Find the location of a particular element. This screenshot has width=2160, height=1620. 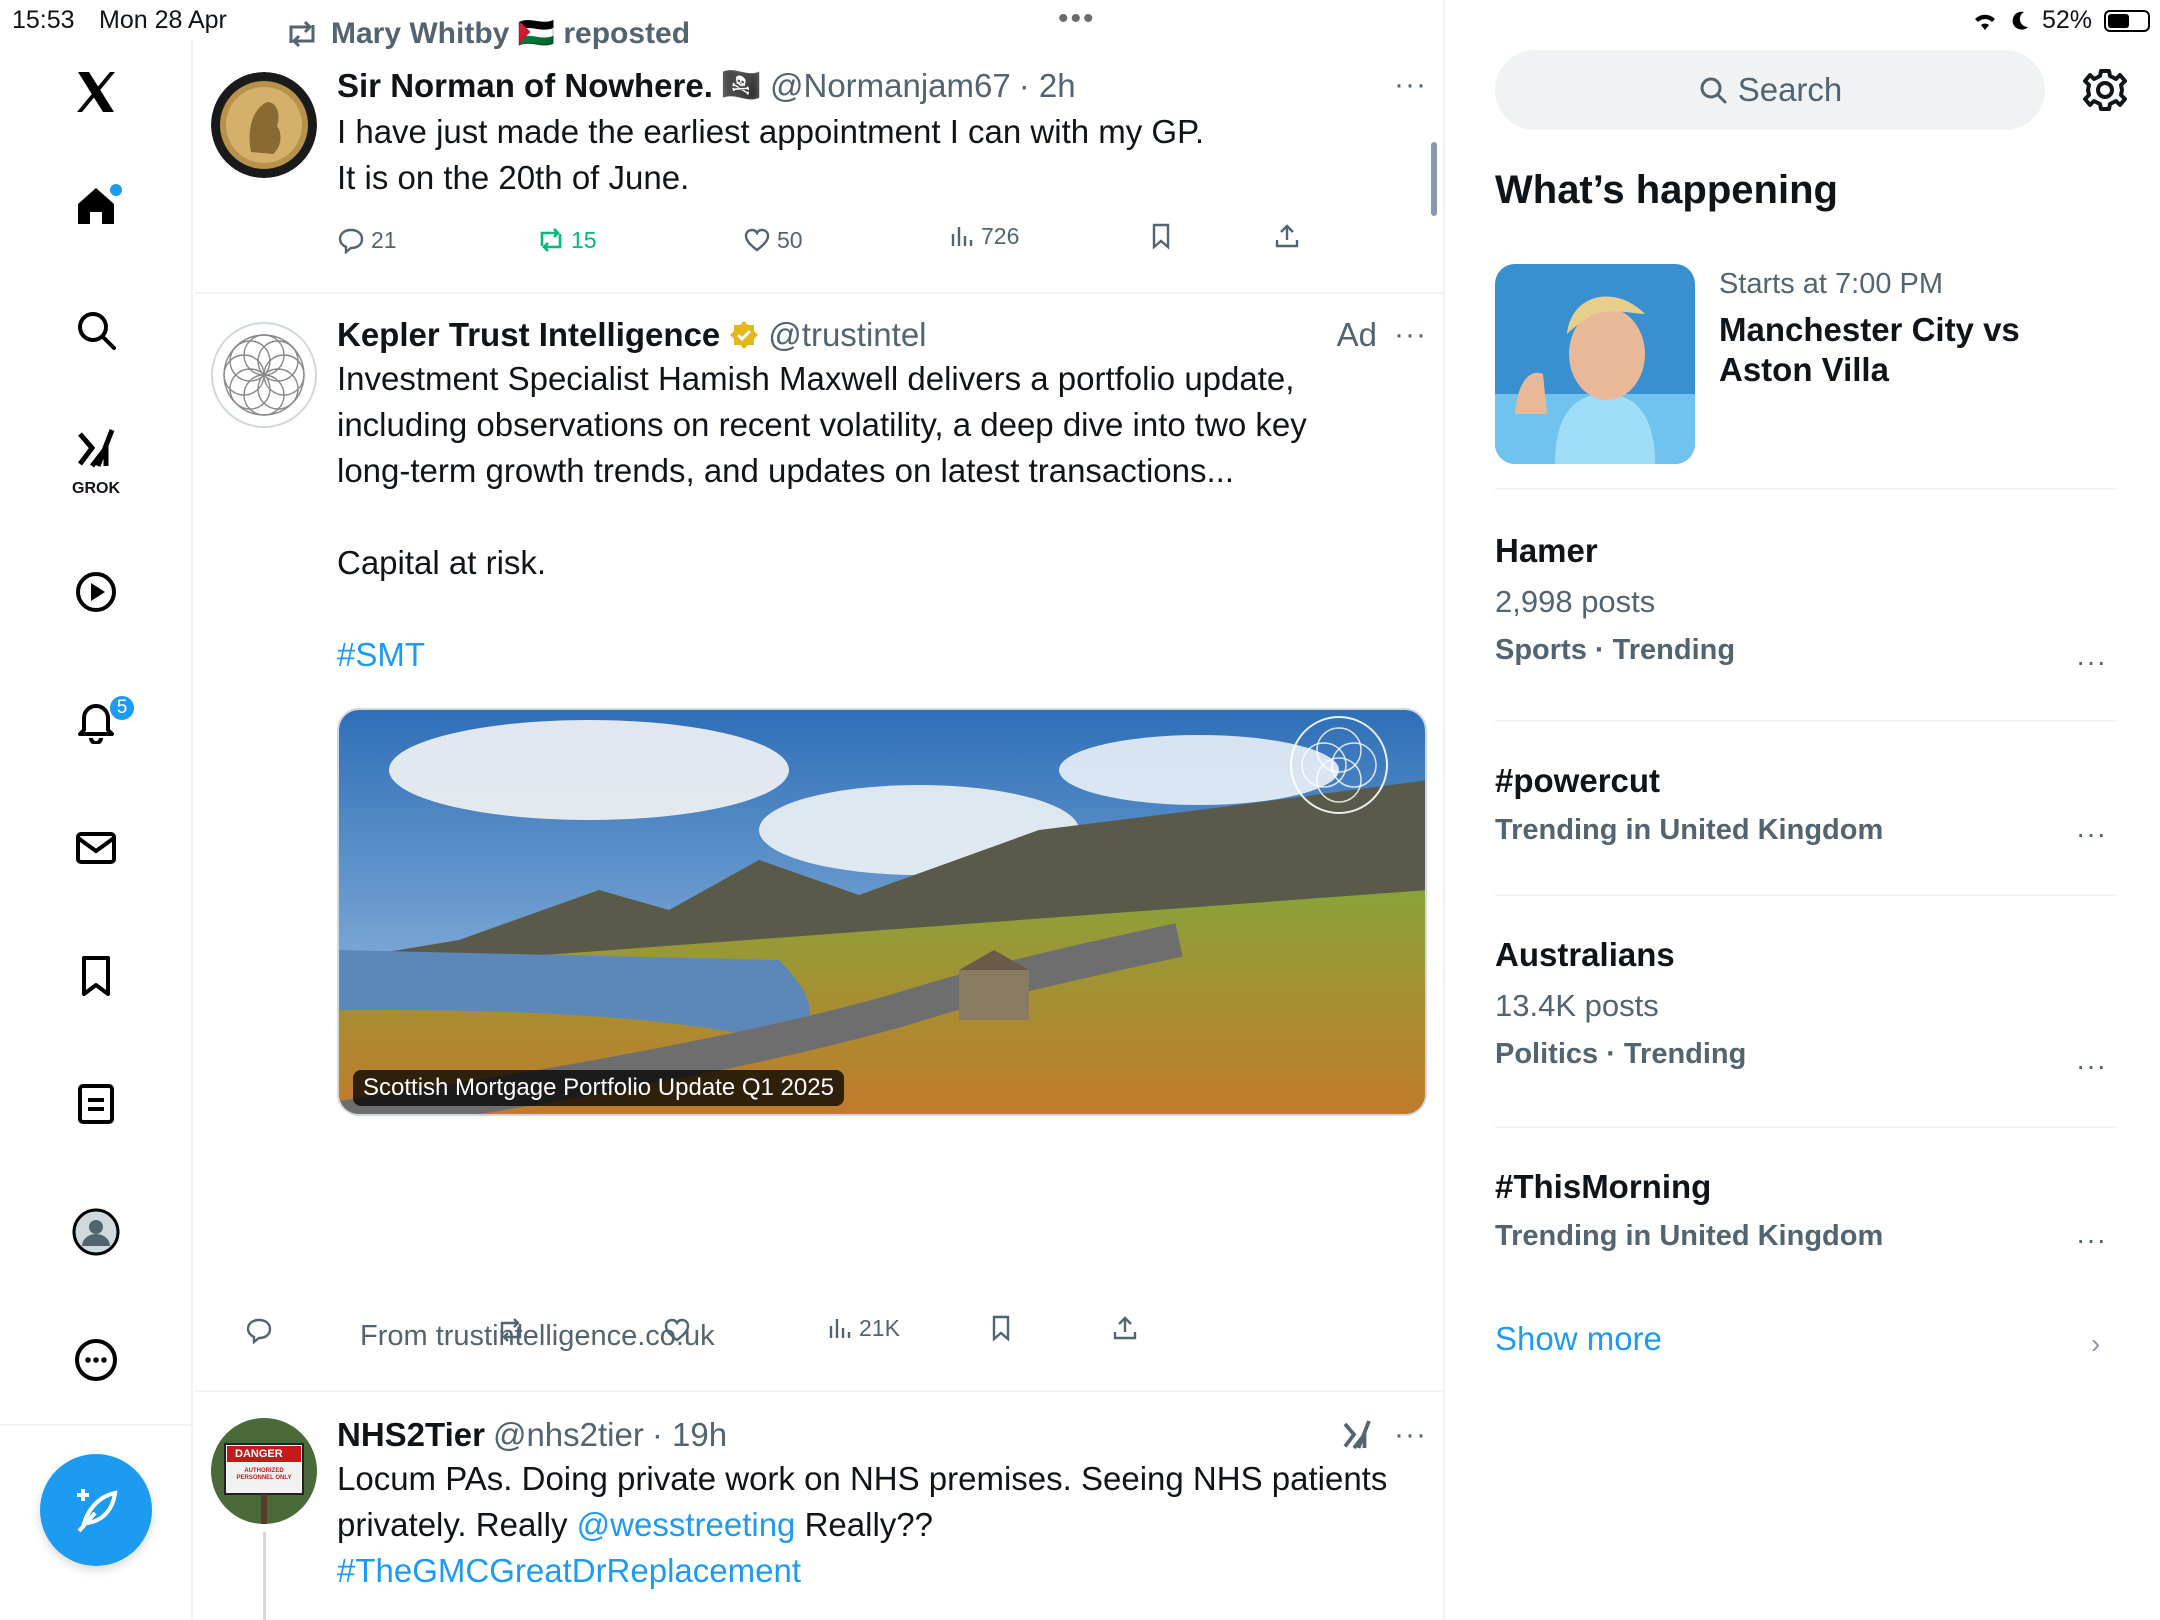

more-options-icon is located at coordinates (96, 1360).